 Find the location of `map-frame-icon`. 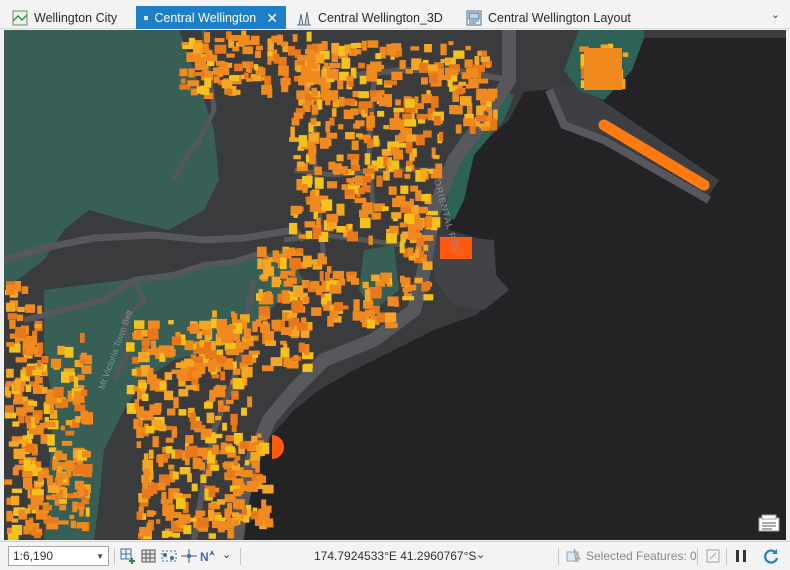

map-frame-icon is located at coordinates (713, 556).